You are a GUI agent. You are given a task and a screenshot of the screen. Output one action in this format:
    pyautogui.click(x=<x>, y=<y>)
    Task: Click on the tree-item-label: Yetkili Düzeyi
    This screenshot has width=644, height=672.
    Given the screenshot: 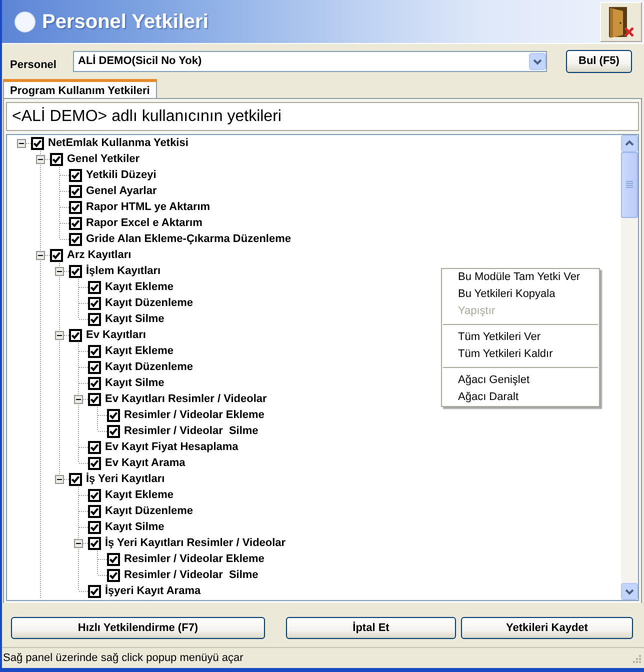 What is the action you would take?
    pyautogui.click(x=121, y=175)
    